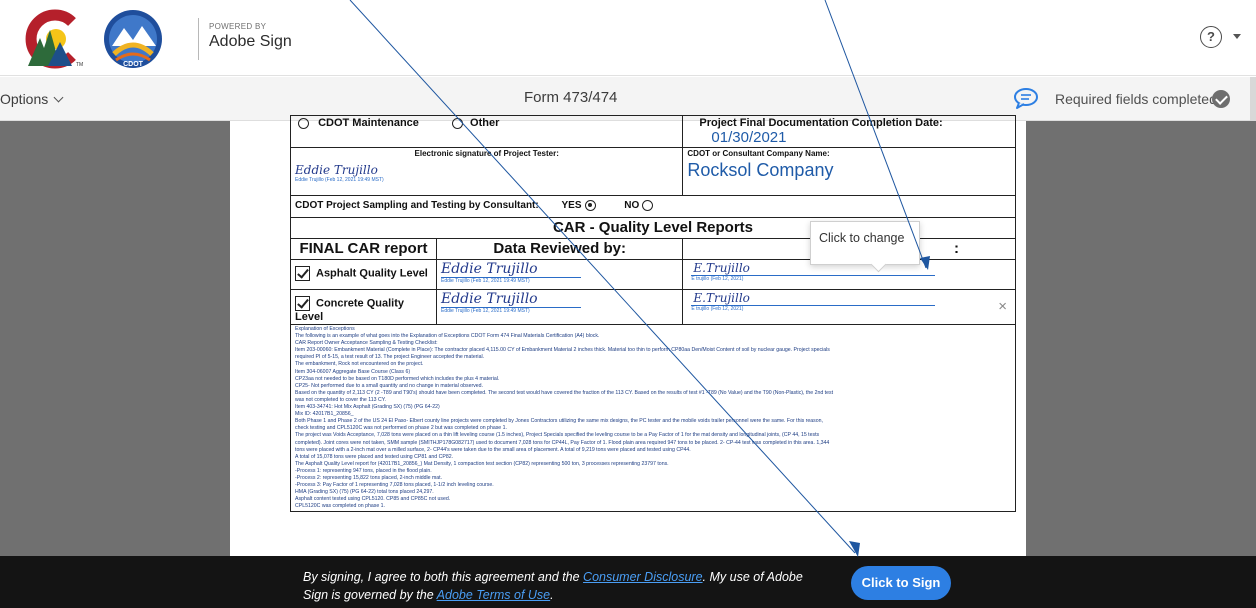 The height and width of the screenshot is (608, 1256). Describe the element at coordinates (302, 273) in the screenshot. I see `asphalt-checkbox` at that location.